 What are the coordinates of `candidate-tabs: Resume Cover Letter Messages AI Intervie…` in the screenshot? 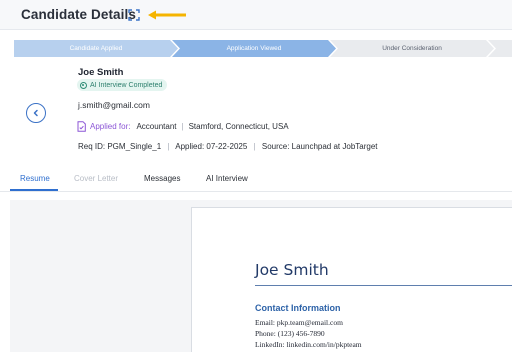 It's located at (256, 180).